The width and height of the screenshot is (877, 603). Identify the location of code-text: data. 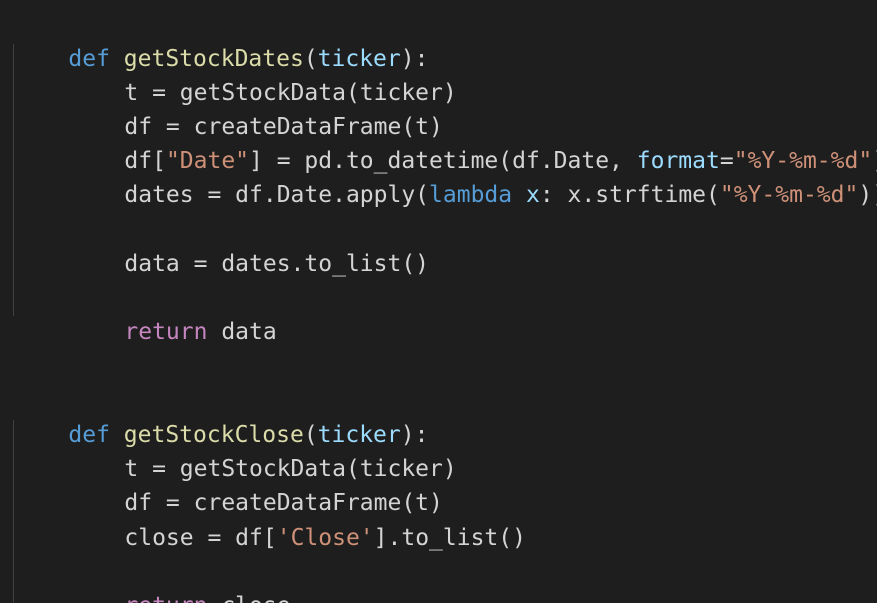
(242, 332).